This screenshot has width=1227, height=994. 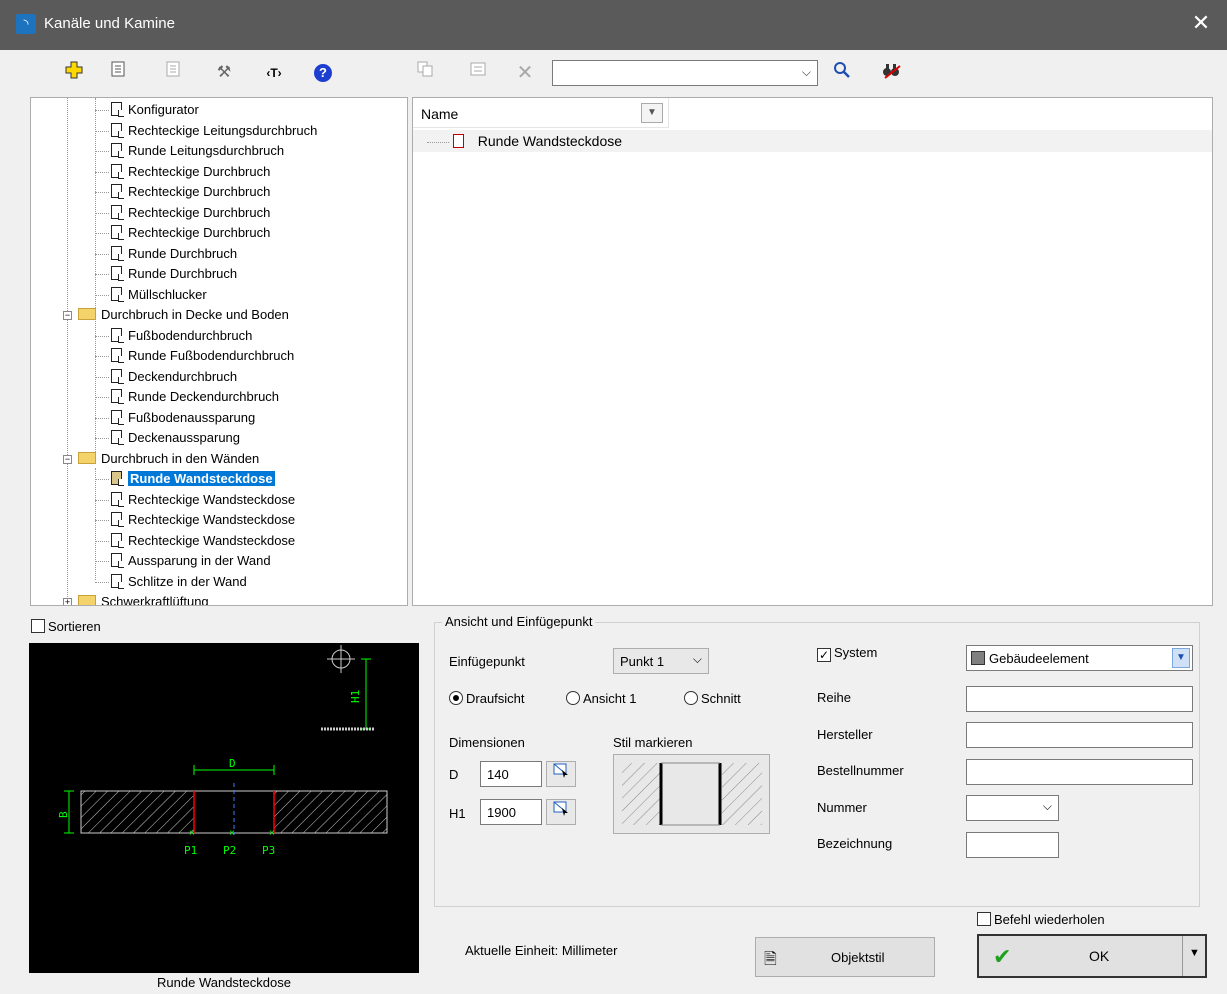 What do you see at coordinates (206, 150) in the screenshot?
I see `tree-item-label: Runde Leitungsdurchbruch` at bounding box center [206, 150].